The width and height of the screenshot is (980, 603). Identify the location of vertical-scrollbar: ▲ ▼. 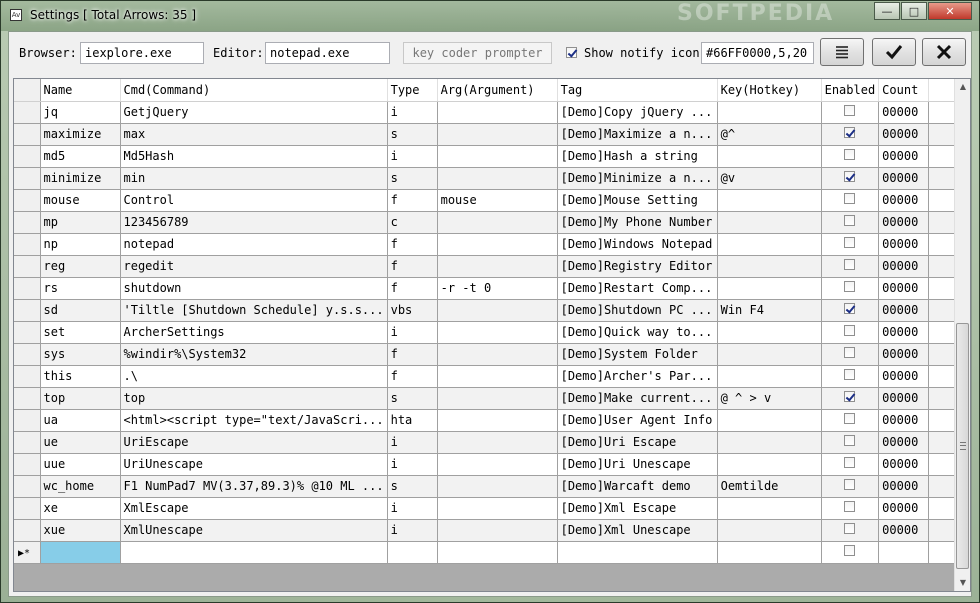
(962, 335).